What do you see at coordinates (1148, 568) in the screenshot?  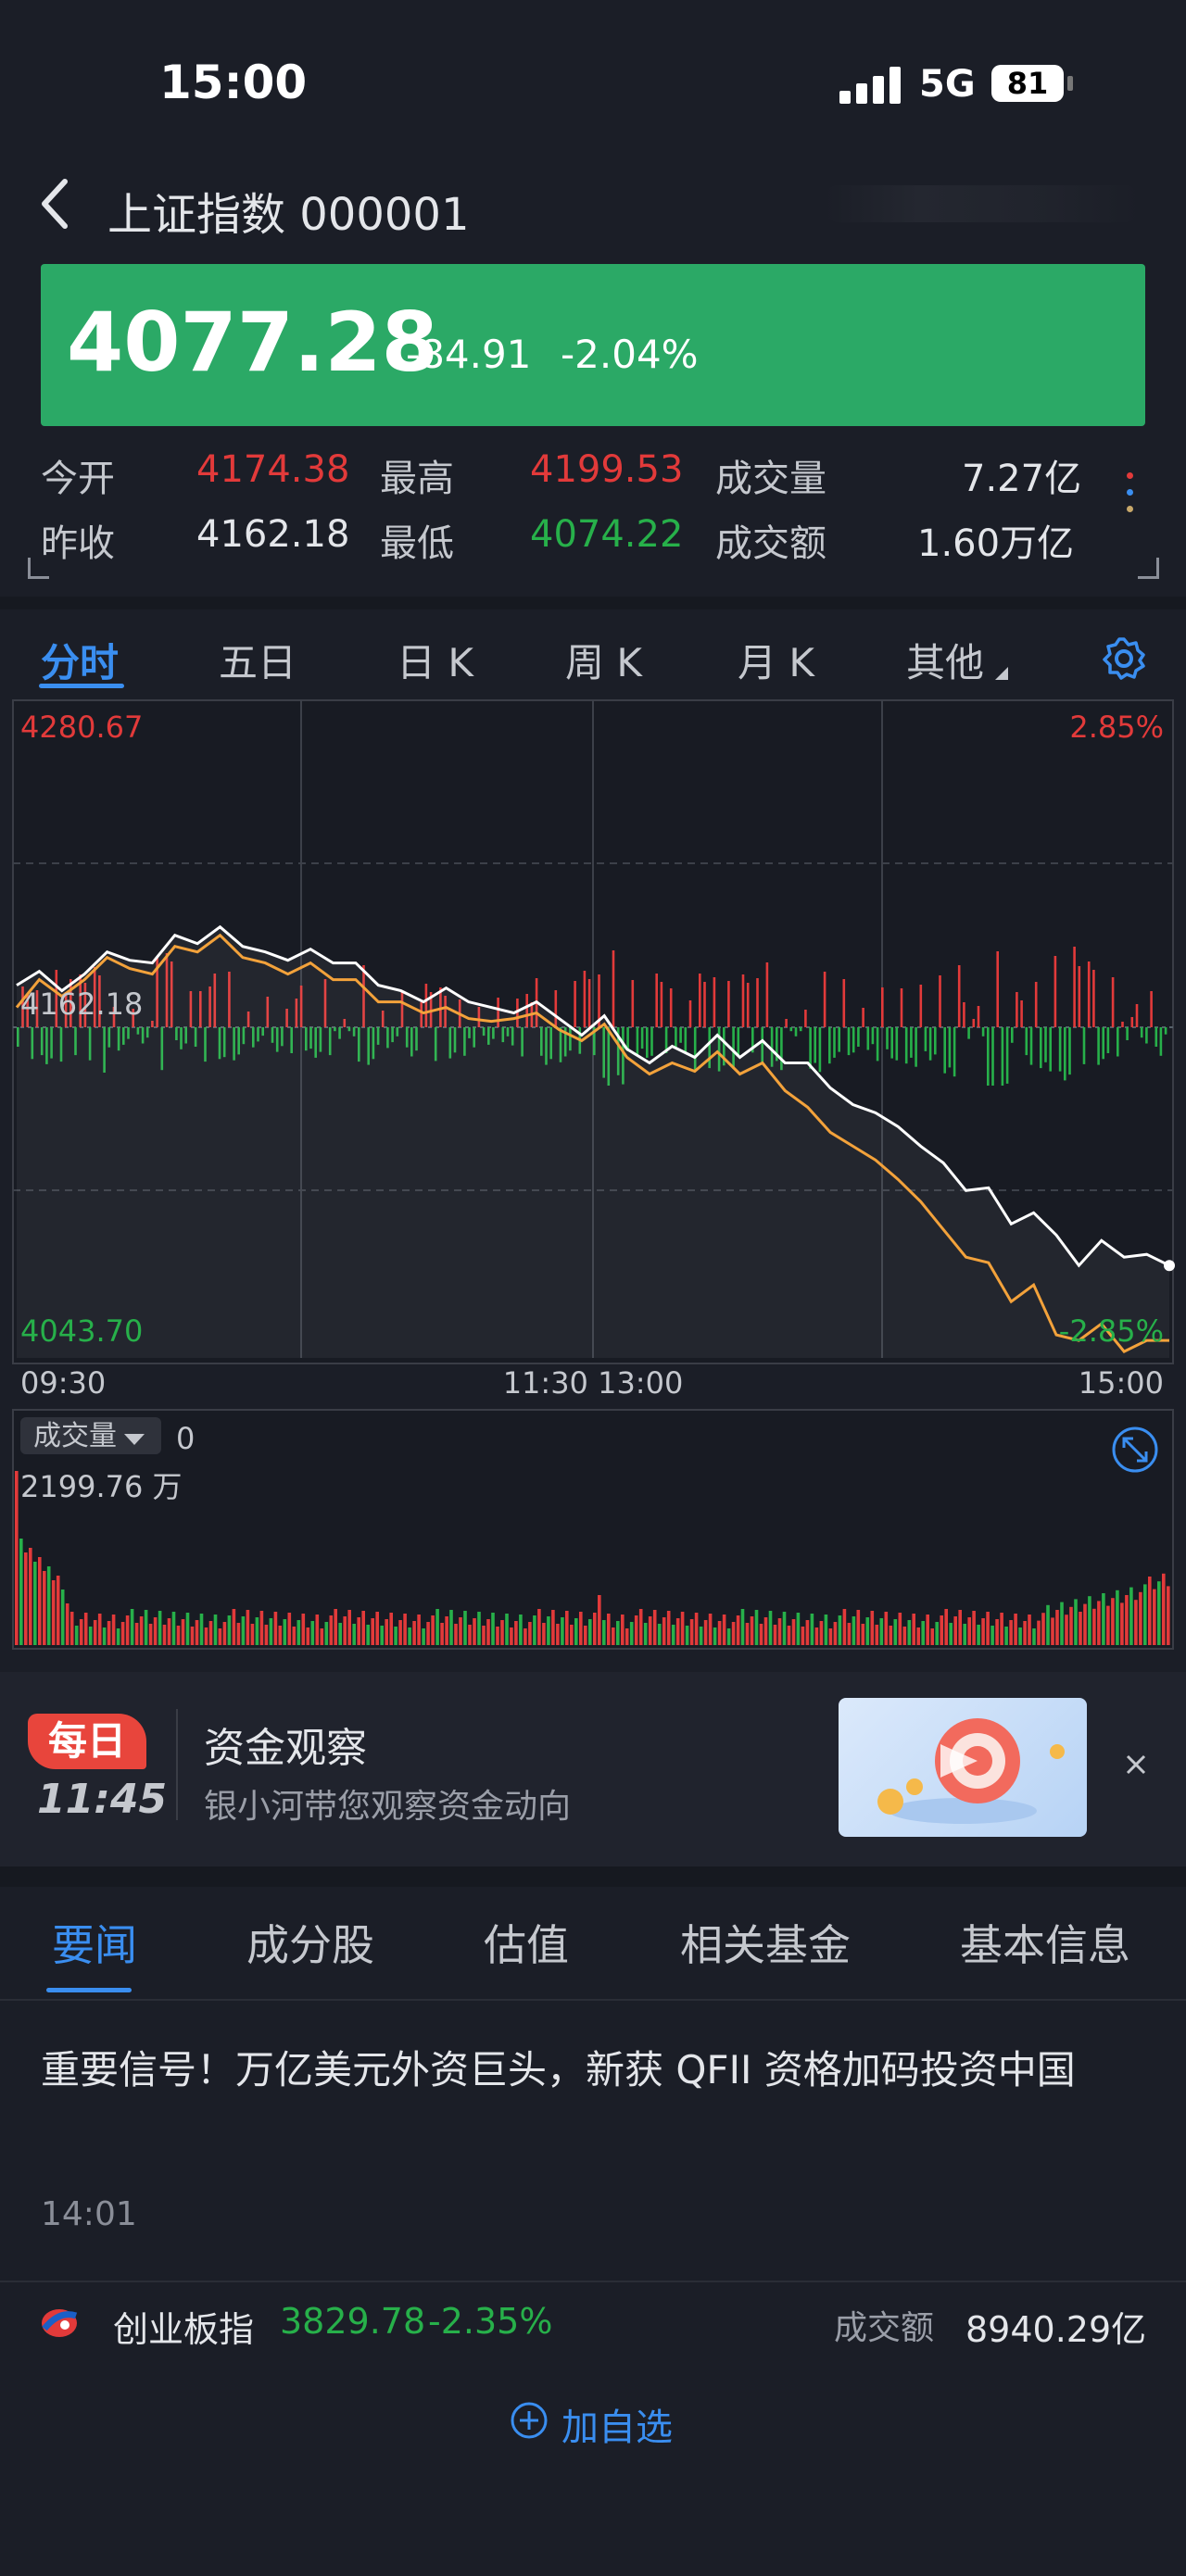 I see `expand-corner-right` at bounding box center [1148, 568].